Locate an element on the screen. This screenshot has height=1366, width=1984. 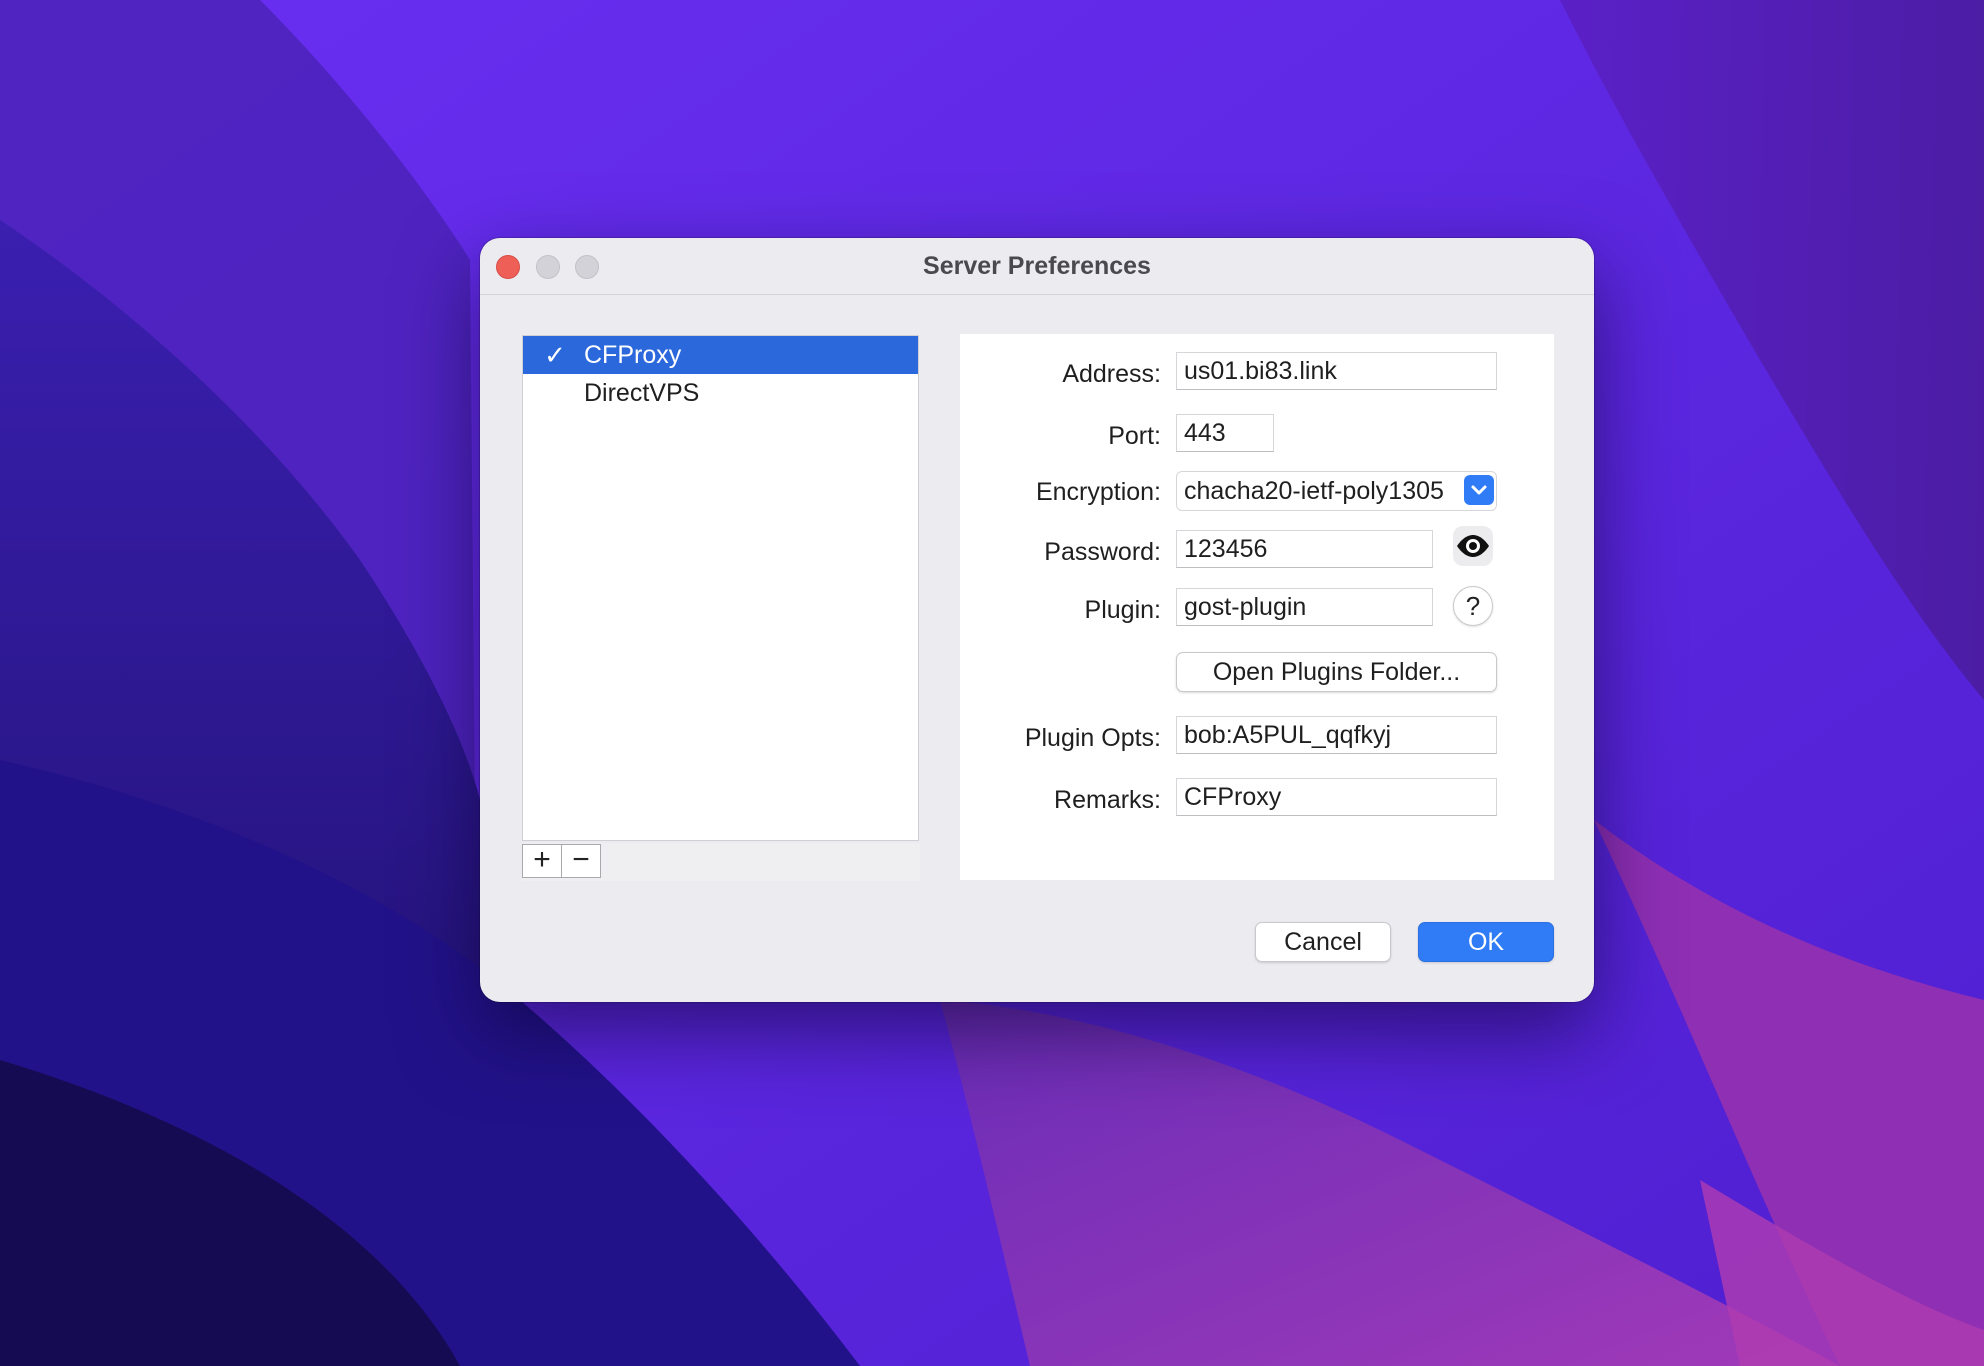
add-server-button: + is located at coordinates (542, 861).